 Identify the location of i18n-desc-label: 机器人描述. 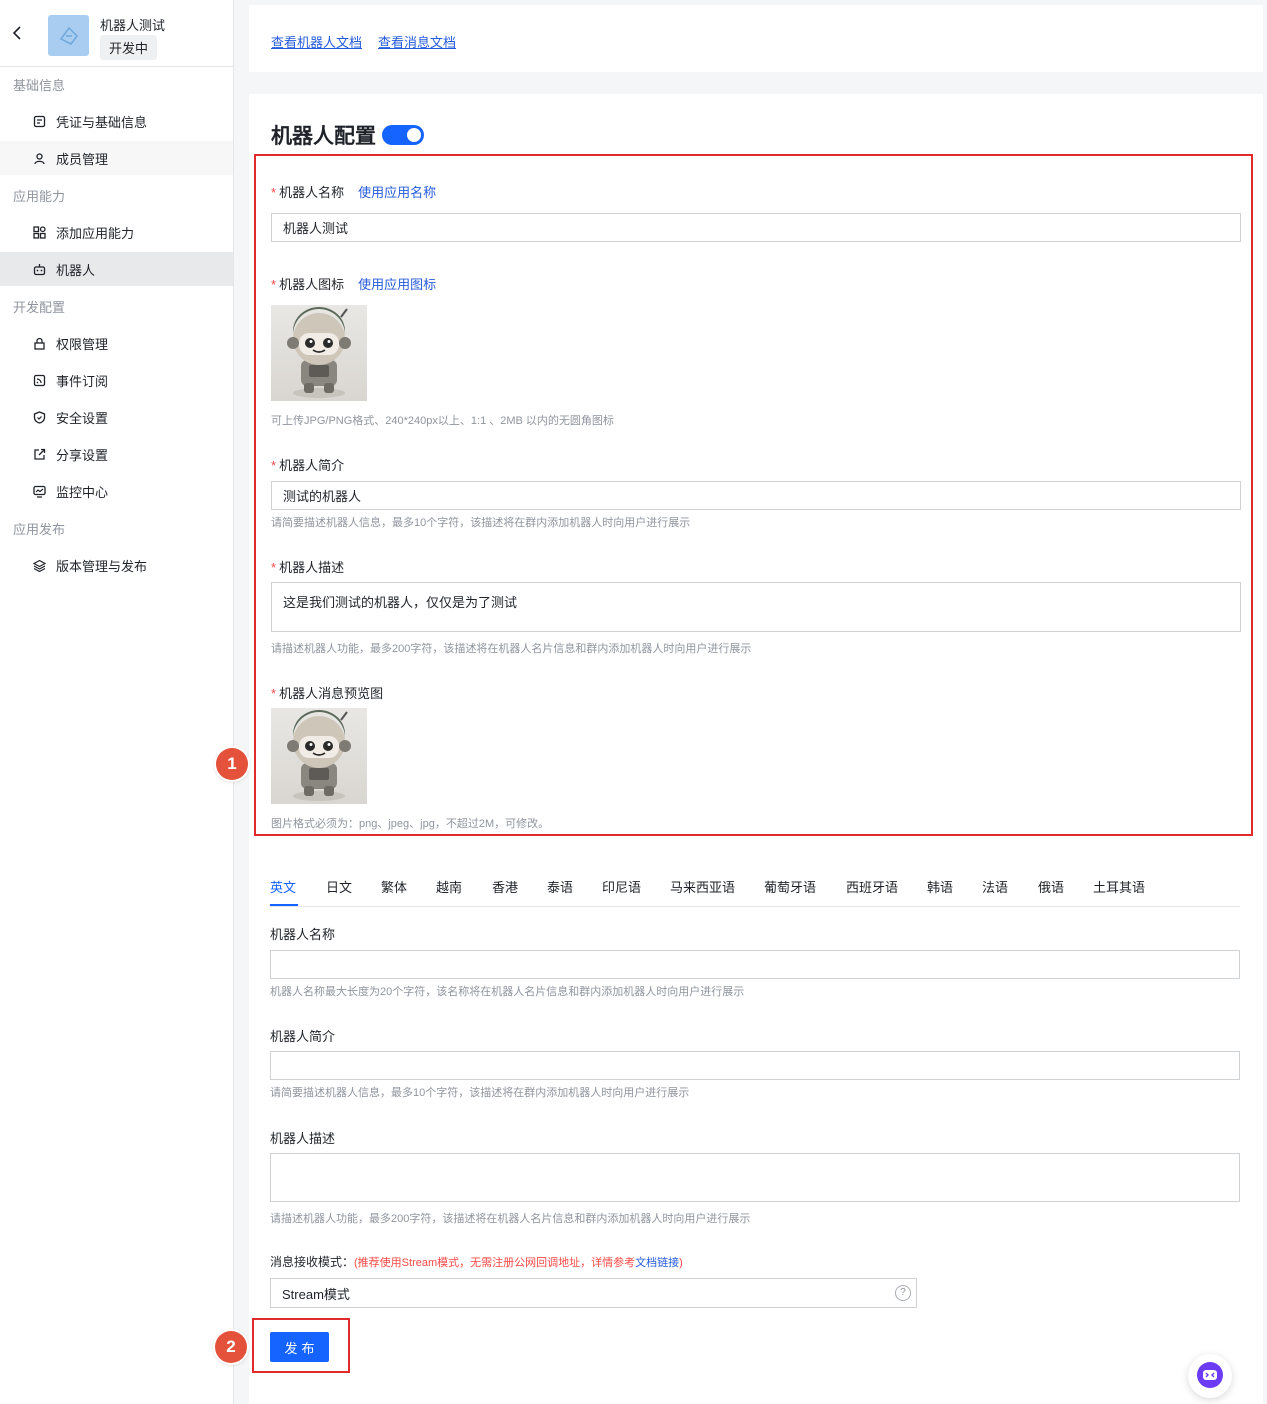
(303, 1138).